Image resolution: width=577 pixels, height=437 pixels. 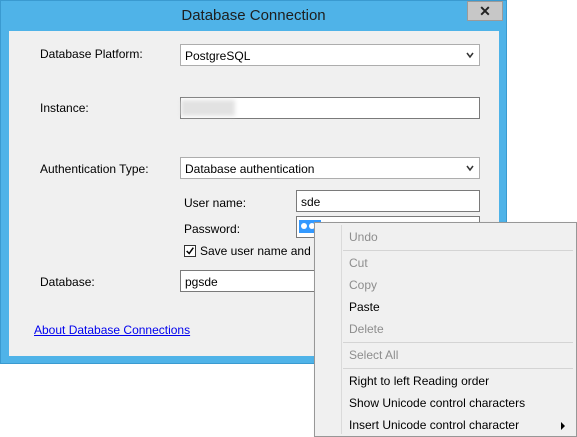 What do you see at coordinates (91, 54) in the screenshot?
I see `platform-label: Database Platform:` at bounding box center [91, 54].